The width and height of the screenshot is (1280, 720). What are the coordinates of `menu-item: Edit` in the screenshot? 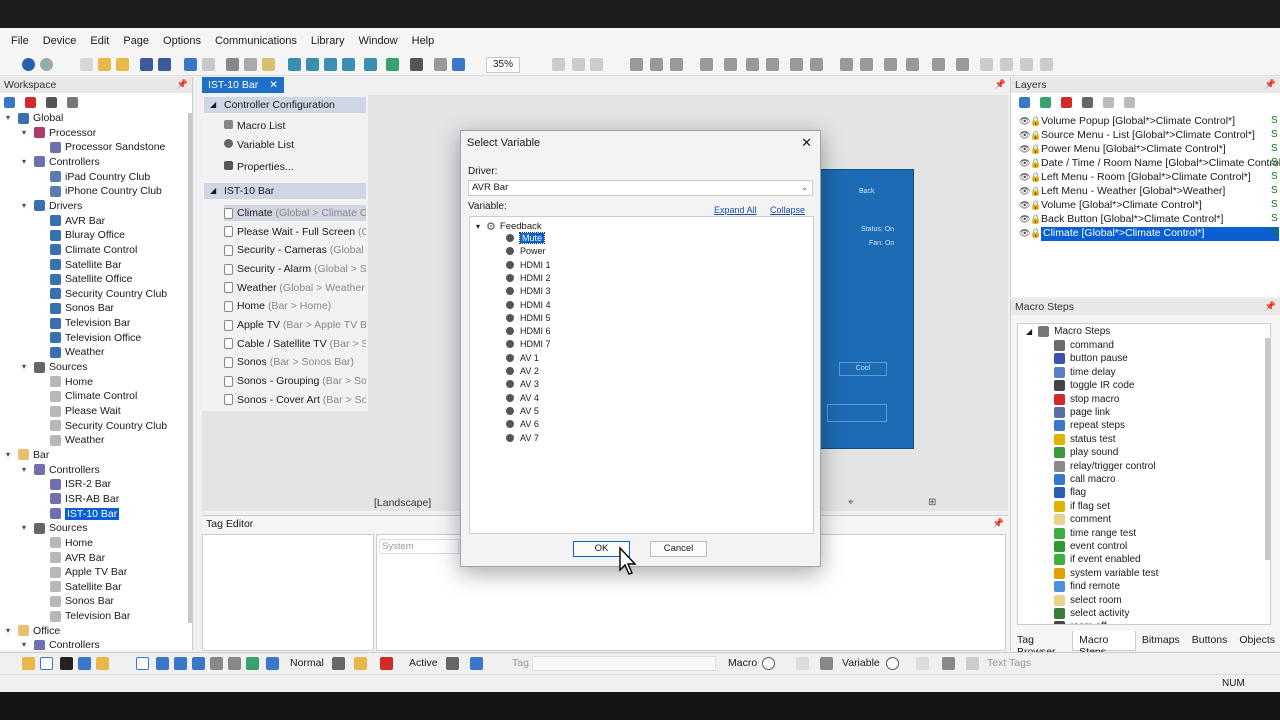 It's located at (99, 41).